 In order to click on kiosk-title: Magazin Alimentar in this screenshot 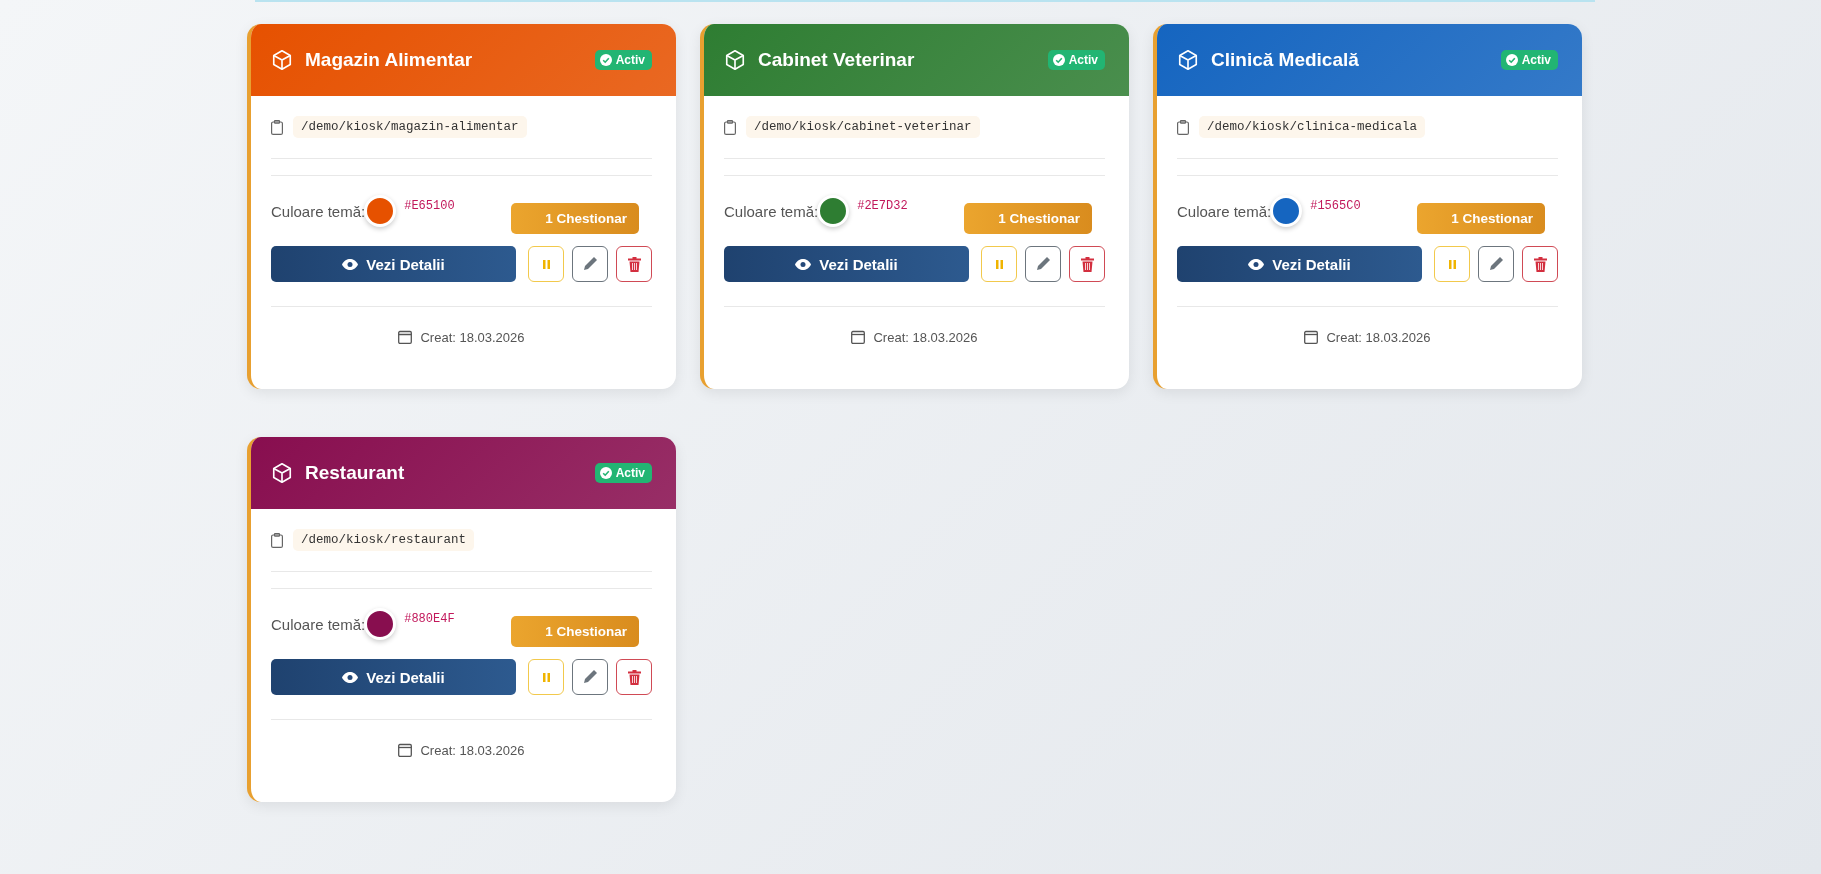, I will do `click(389, 60)`.